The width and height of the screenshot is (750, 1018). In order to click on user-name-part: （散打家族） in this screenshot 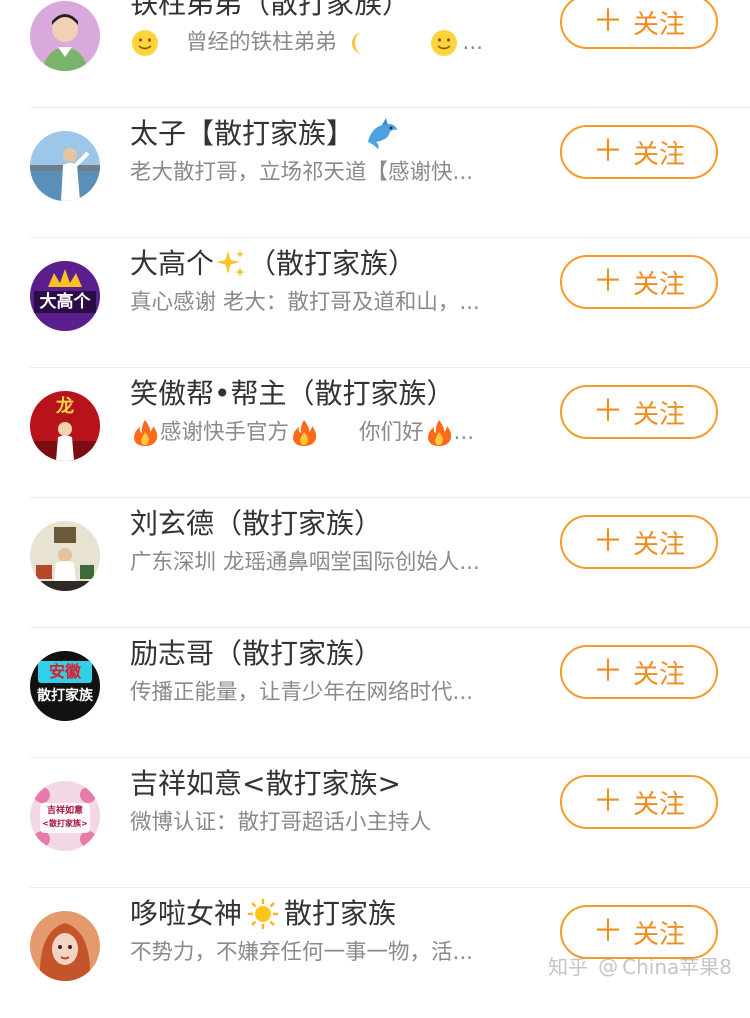, I will do `click(332, 263)`.